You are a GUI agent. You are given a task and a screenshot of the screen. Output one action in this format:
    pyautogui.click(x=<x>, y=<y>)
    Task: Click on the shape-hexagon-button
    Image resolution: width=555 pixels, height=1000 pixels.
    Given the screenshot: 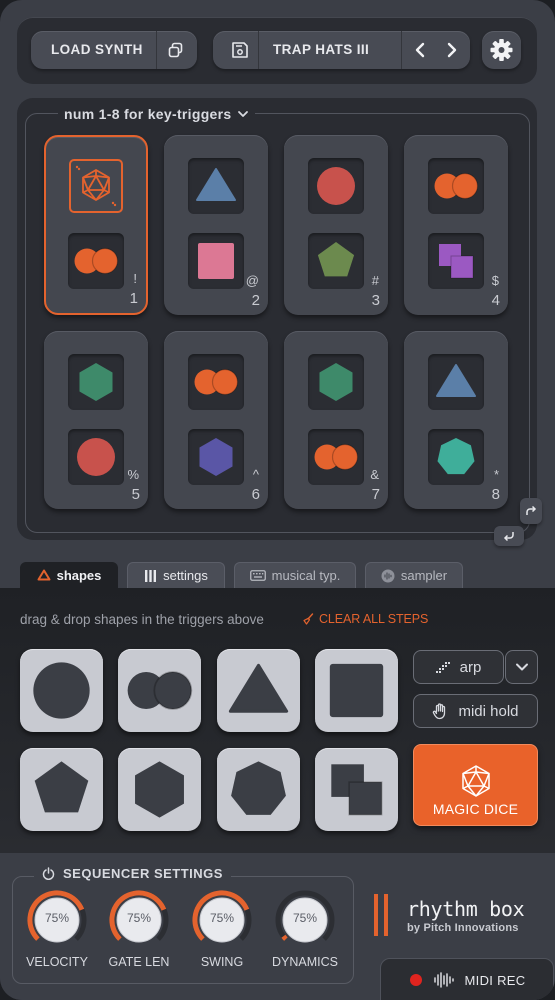 What is the action you would take?
    pyautogui.click(x=159, y=789)
    